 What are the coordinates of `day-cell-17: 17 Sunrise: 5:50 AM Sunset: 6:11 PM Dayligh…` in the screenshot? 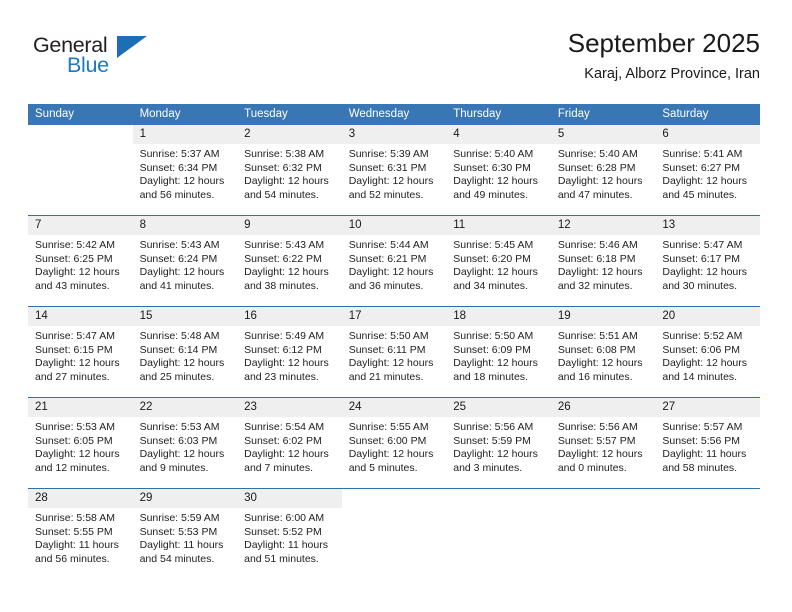 It's located at (394, 352).